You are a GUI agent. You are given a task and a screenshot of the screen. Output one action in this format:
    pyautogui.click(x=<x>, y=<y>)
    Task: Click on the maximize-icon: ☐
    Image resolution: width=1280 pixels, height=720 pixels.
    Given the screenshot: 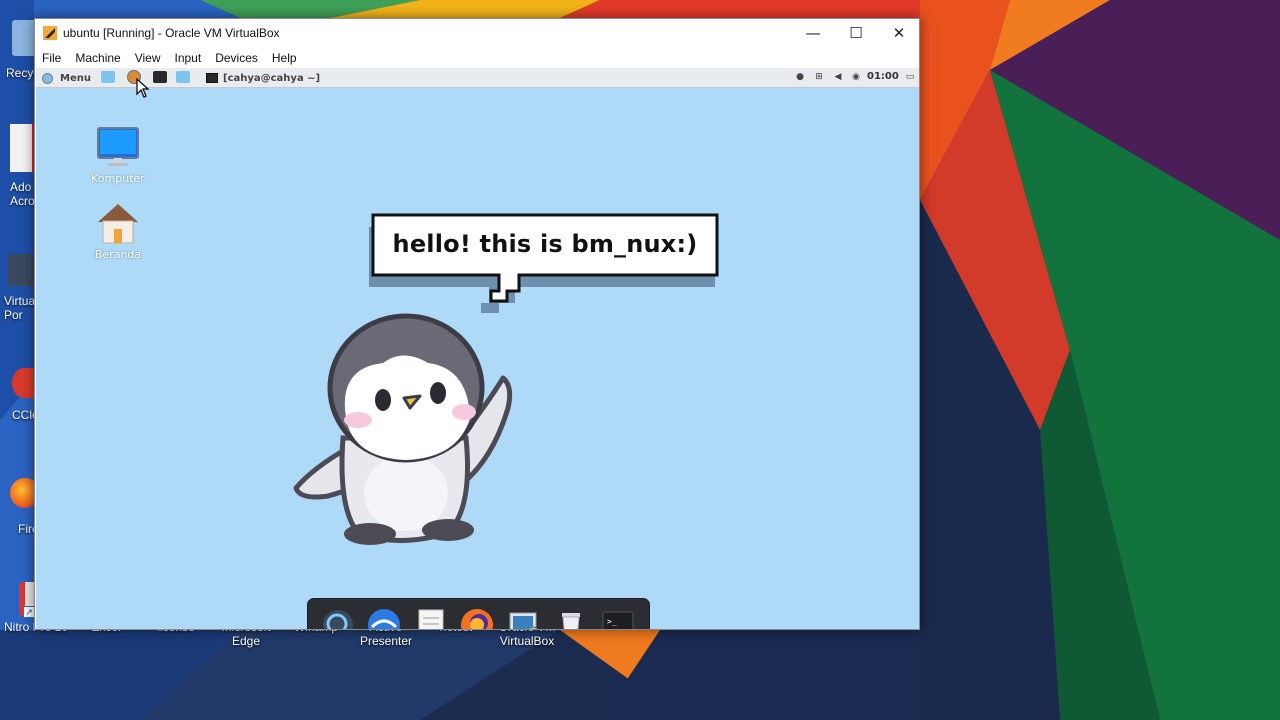 What is the action you would take?
    pyautogui.click(x=856, y=33)
    